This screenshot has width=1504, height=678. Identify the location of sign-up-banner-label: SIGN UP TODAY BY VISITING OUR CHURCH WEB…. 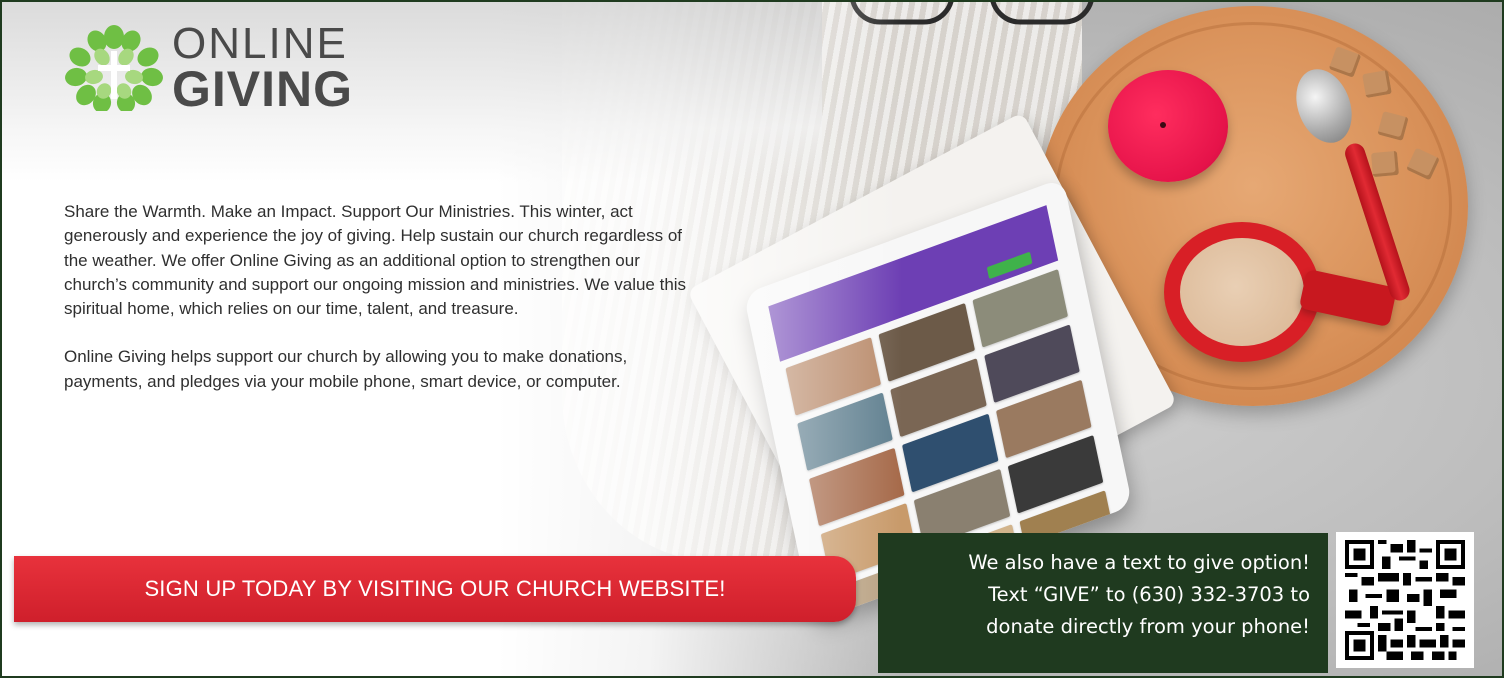
(435, 588).